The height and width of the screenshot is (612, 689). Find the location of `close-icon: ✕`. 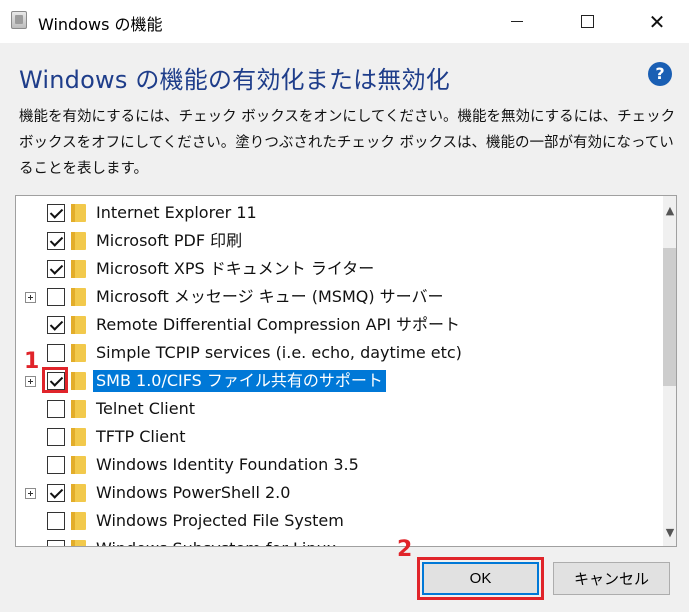

close-icon: ✕ is located at coordinates (657, 21).